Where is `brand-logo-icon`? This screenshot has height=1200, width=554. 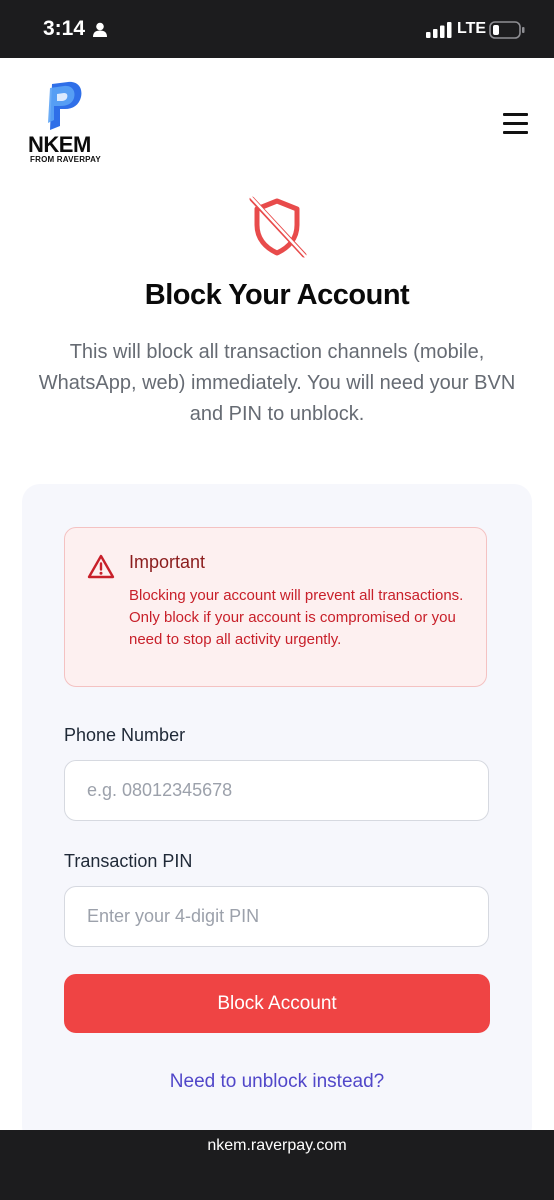
brand-logo-icon is located at coordinates (64, 106).